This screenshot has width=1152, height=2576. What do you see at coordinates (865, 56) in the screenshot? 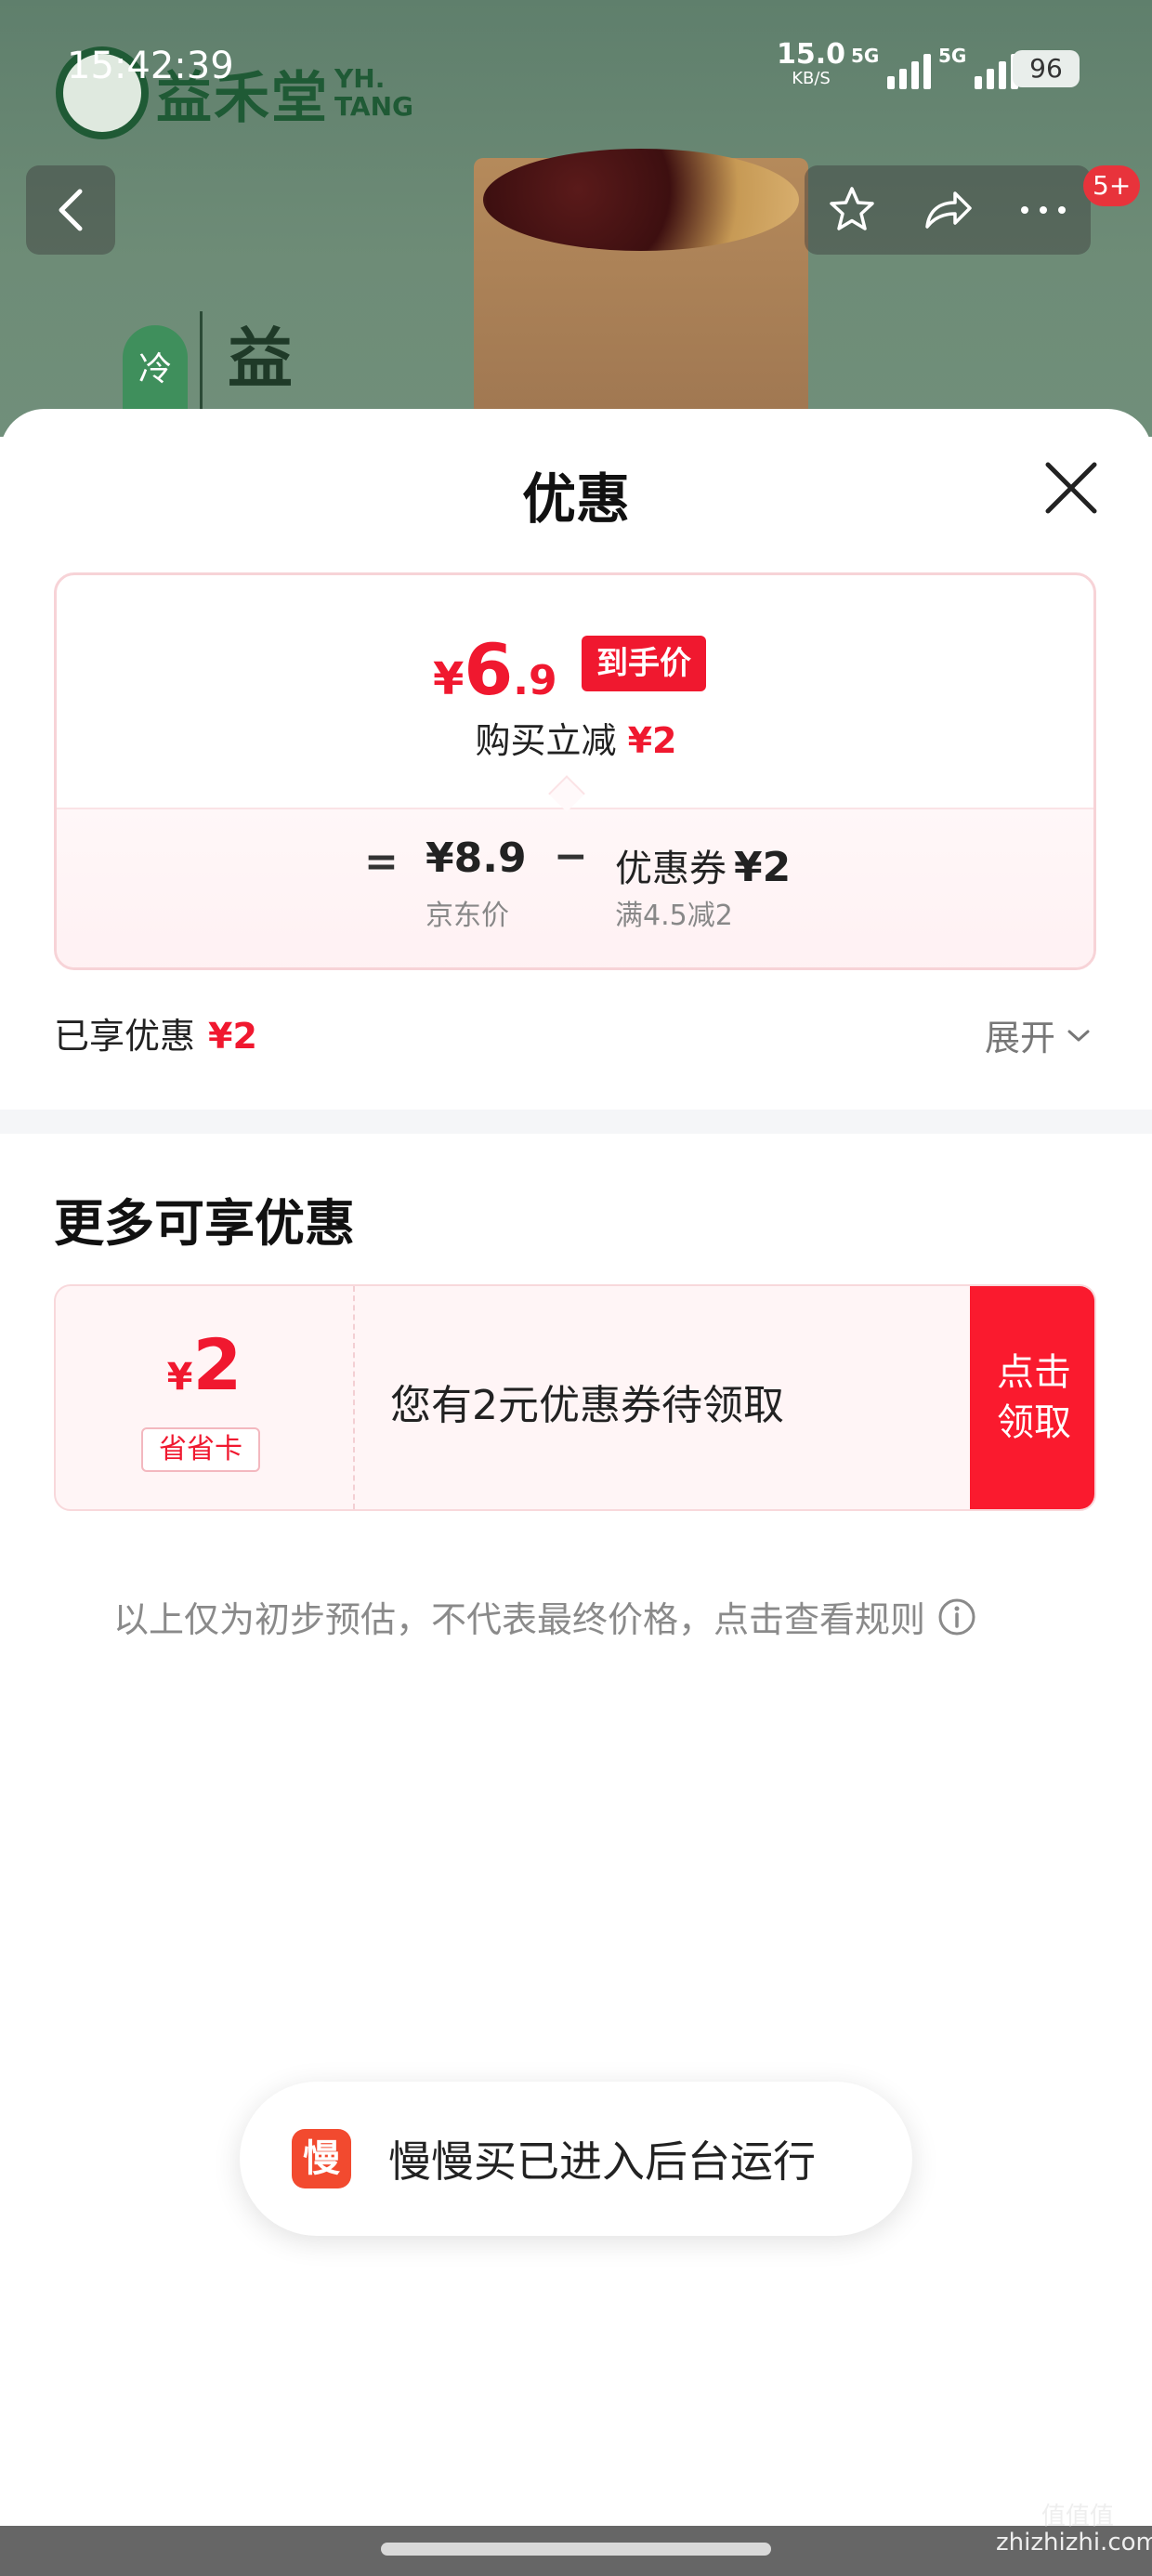
I see `sim1-label: 5G` at bounding box center [865, 56].